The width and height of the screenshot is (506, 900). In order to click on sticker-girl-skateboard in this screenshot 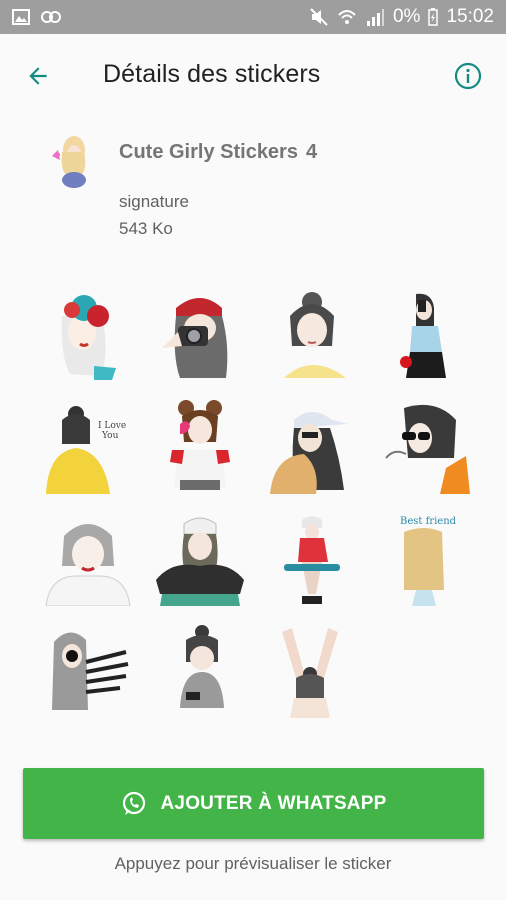, I will do `click(312, 558)`.